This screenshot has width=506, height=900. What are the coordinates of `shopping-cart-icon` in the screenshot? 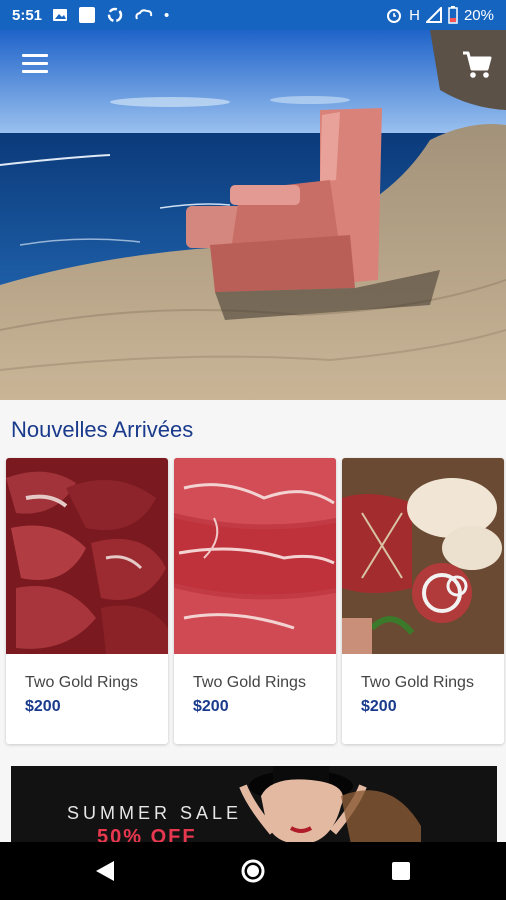 It's located at (477, 65).